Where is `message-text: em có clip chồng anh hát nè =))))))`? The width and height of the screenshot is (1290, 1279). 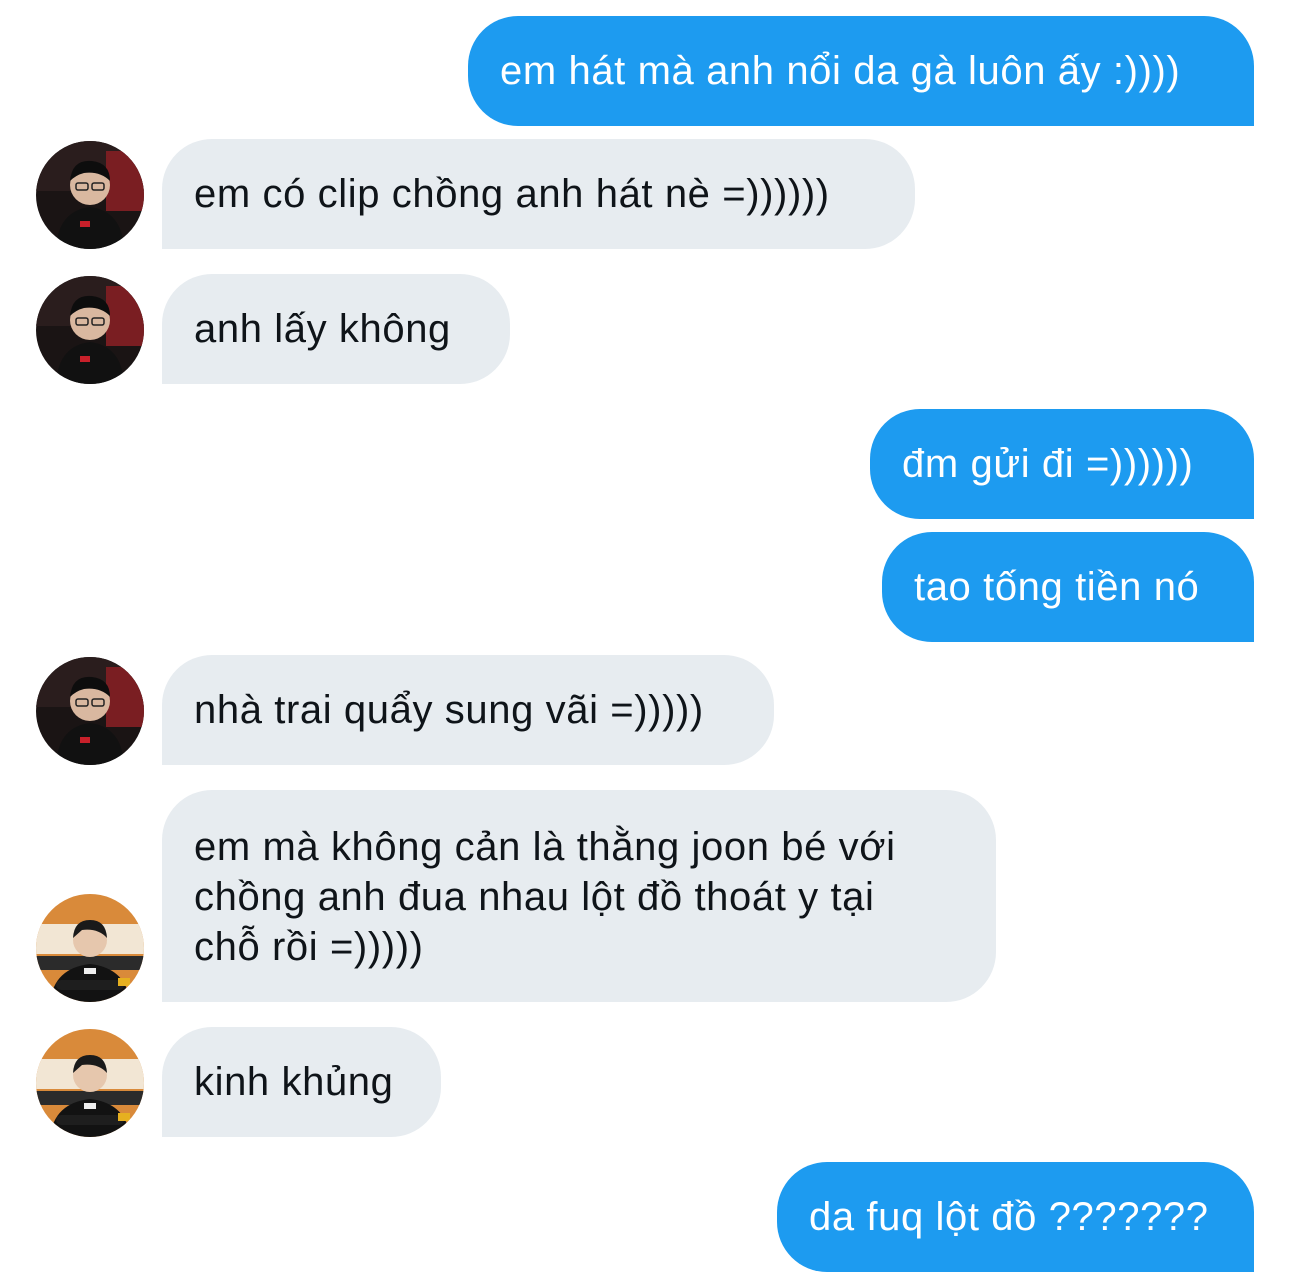 message-text: em có clip chồng anh hát nè =)))))) is located at coordinates (512, 194).